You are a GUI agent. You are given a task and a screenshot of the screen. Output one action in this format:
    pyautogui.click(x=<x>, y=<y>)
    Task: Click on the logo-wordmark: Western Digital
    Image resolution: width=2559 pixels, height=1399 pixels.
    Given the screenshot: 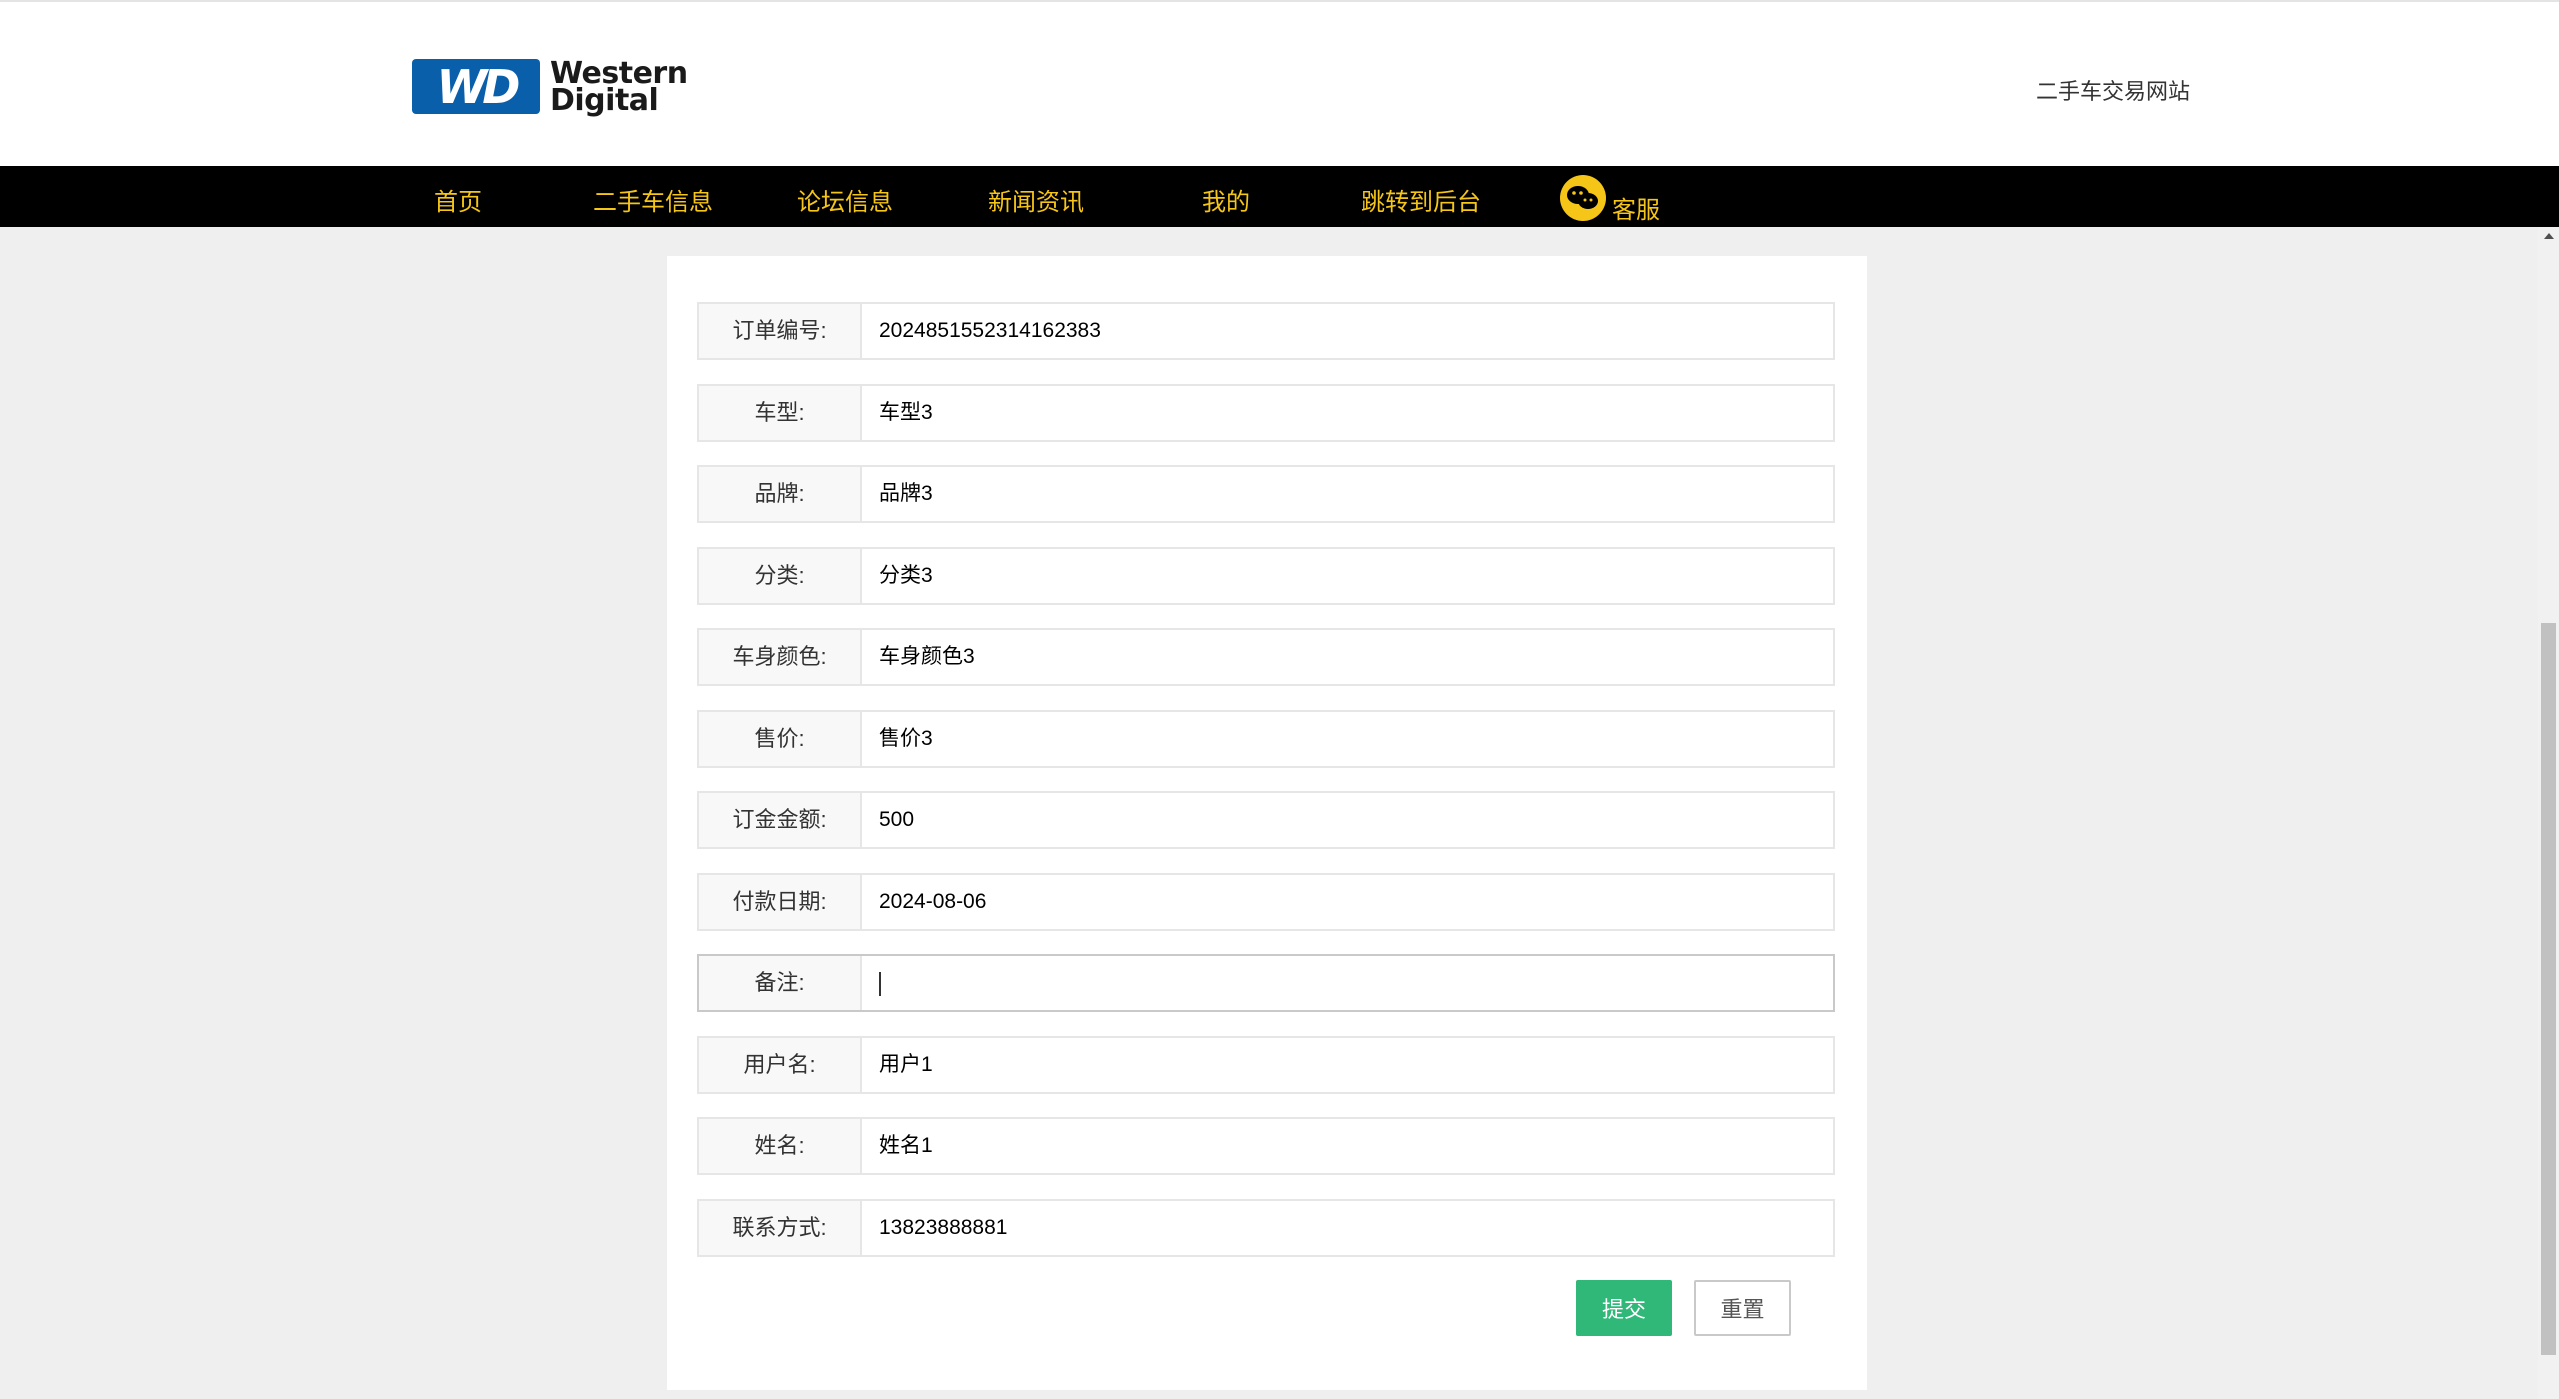 What is the action you would take?
    pyautogui.click(x=619, y=88)
    